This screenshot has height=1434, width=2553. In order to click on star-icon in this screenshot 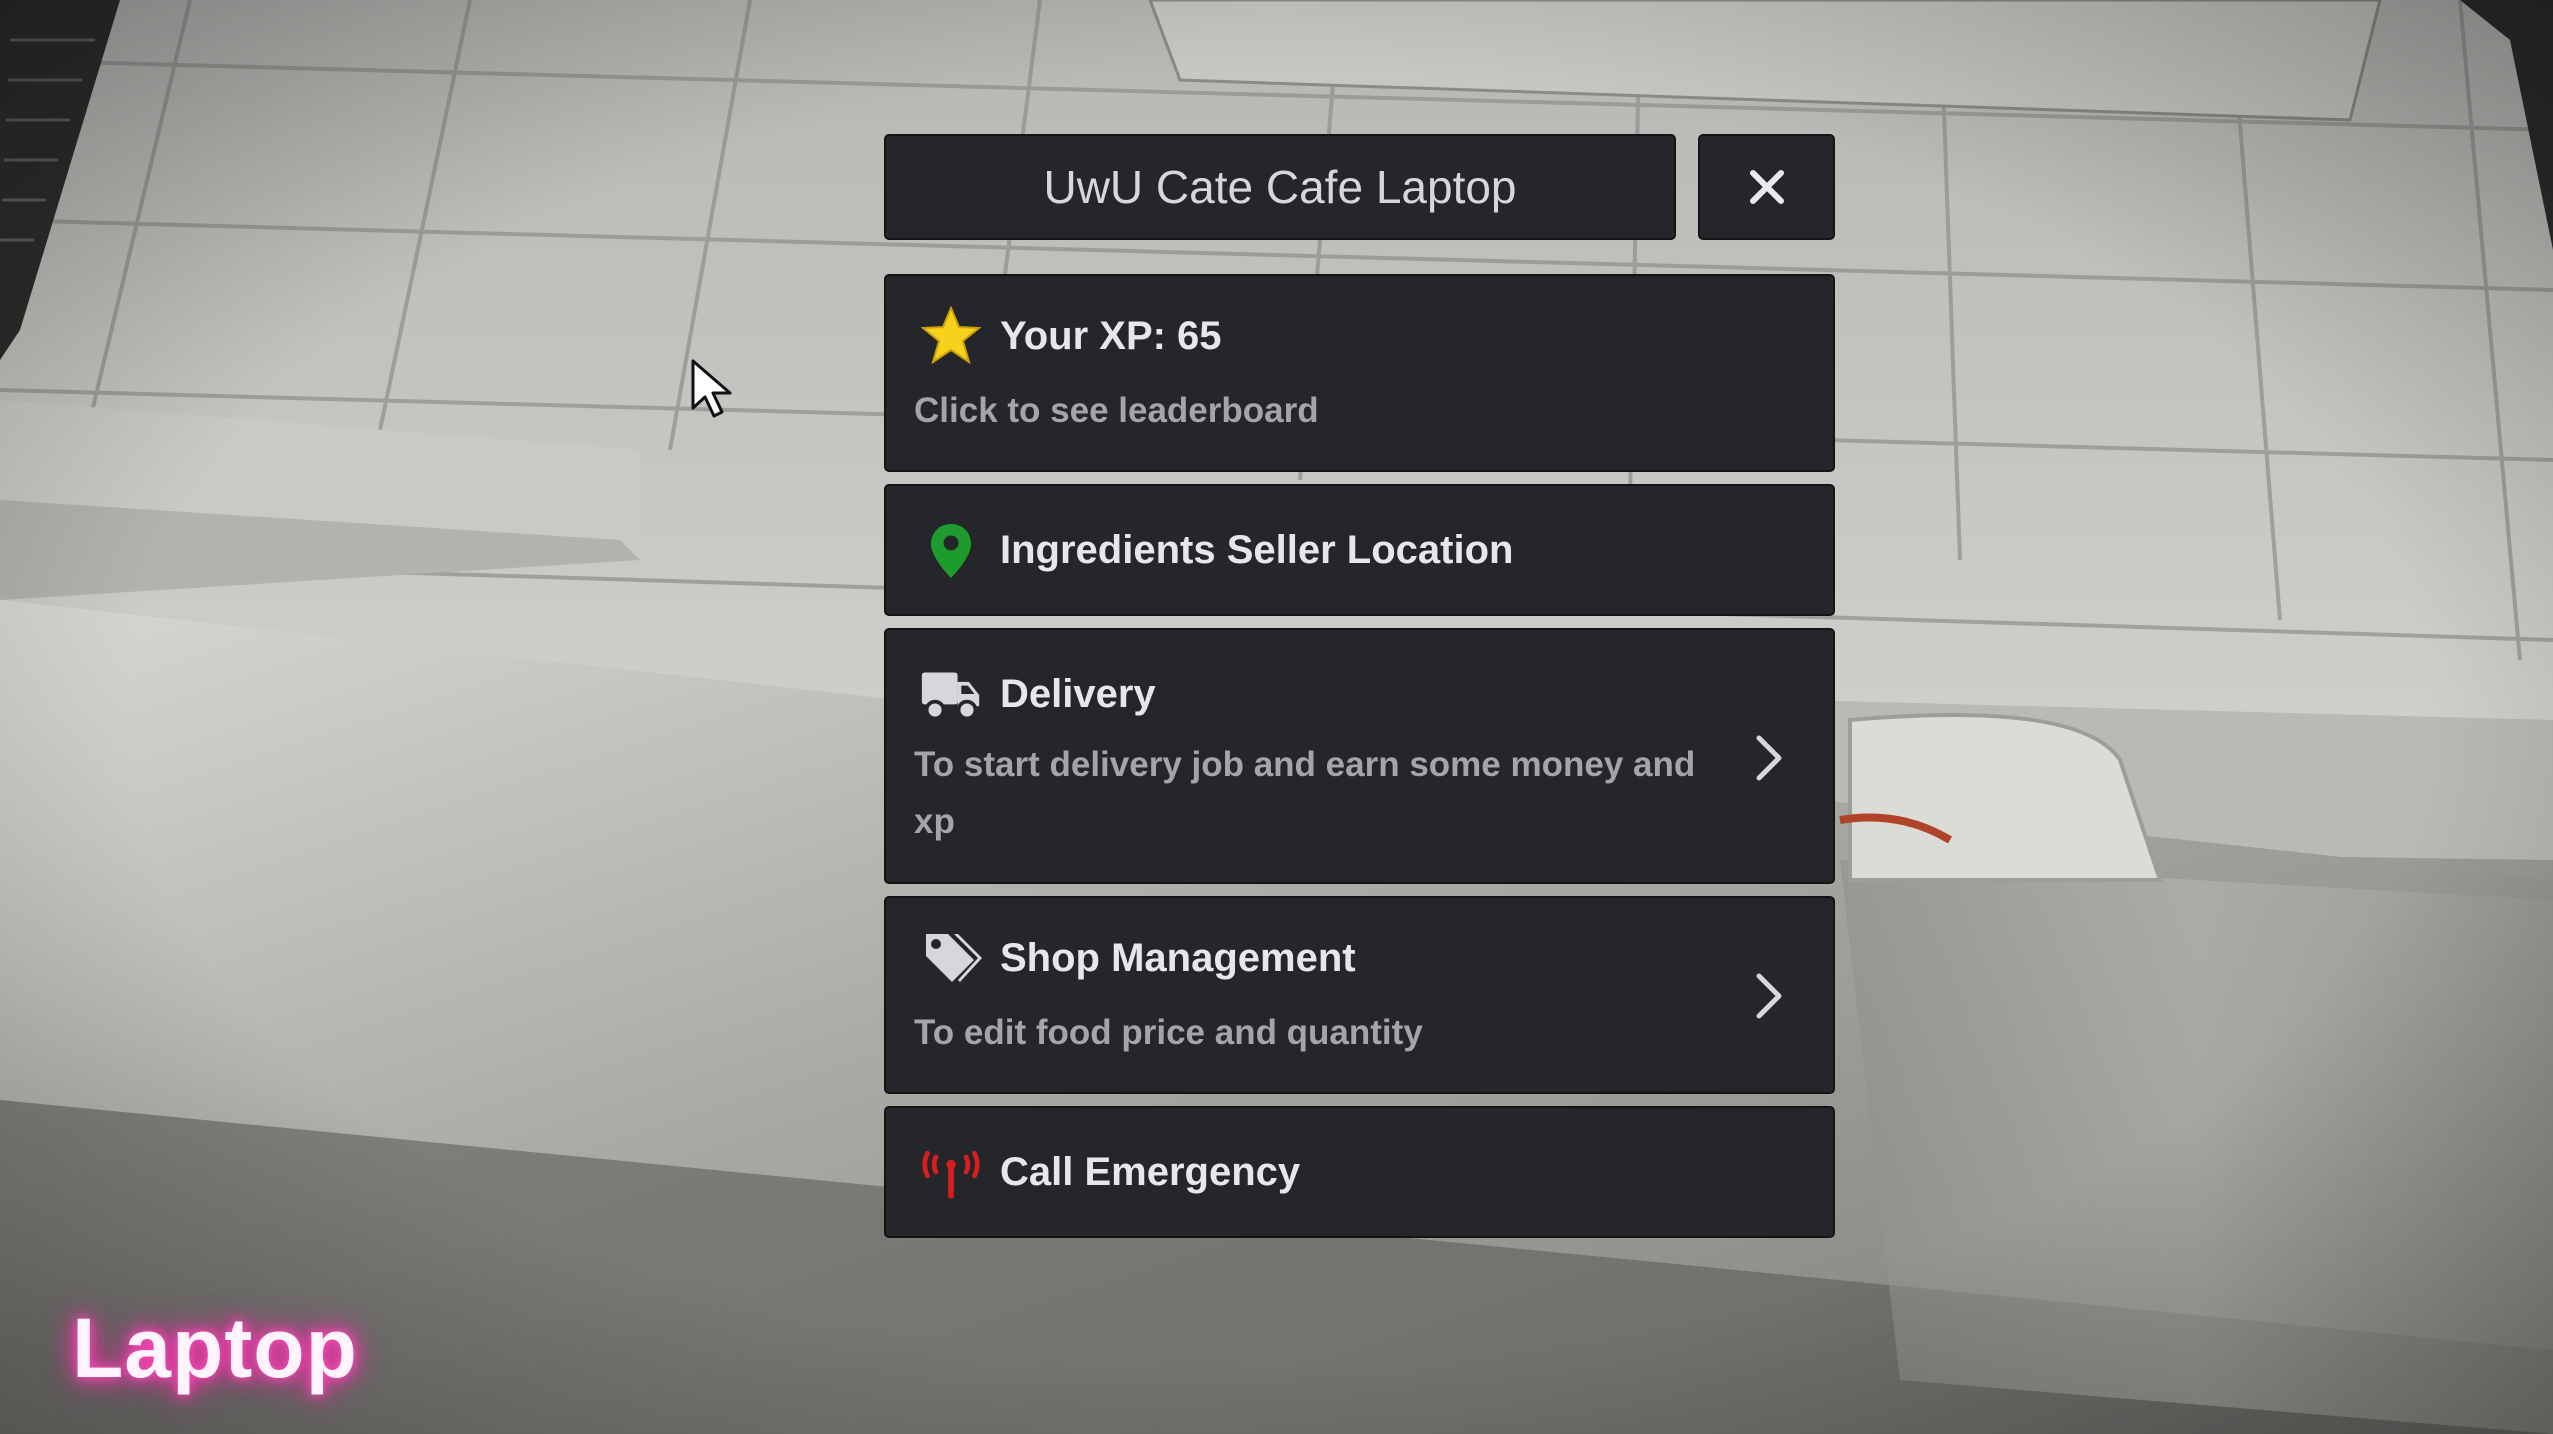, I will do `click(951, 335)`.